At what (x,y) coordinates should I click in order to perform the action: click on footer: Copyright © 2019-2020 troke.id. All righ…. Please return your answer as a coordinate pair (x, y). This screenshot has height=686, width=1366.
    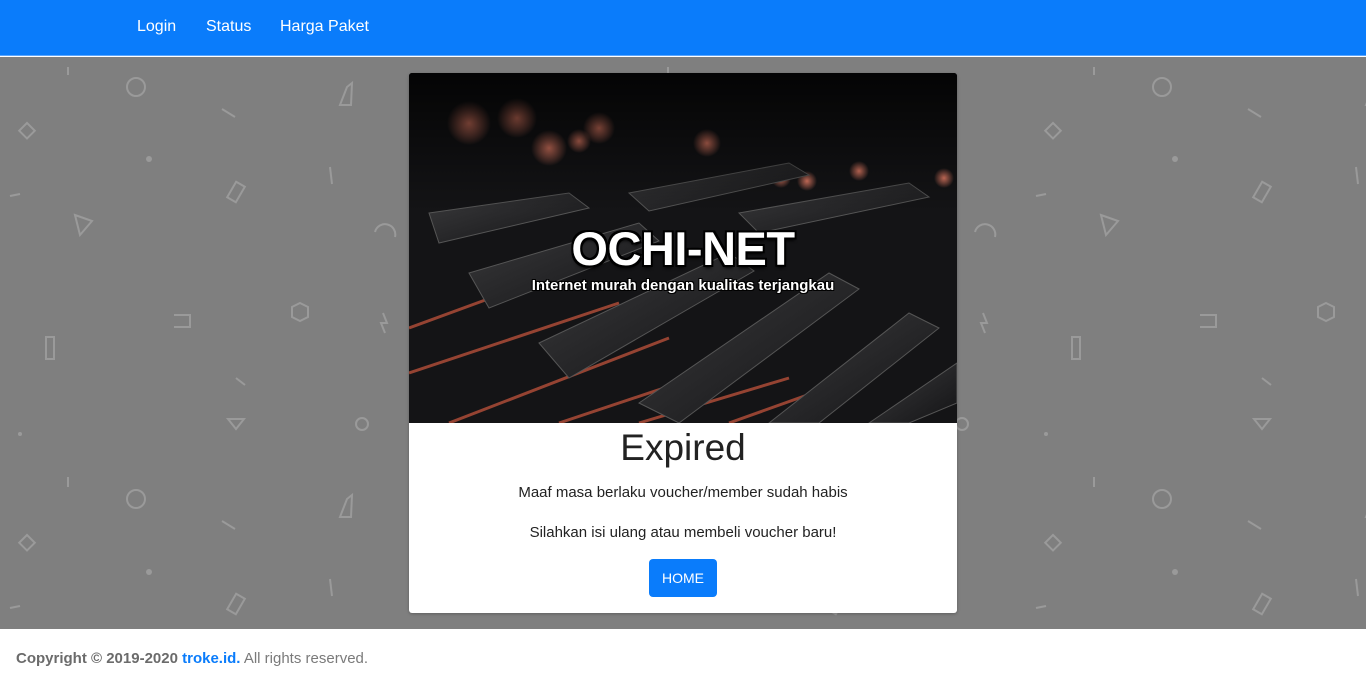
    Looking at the image, I should click on (683, 657).